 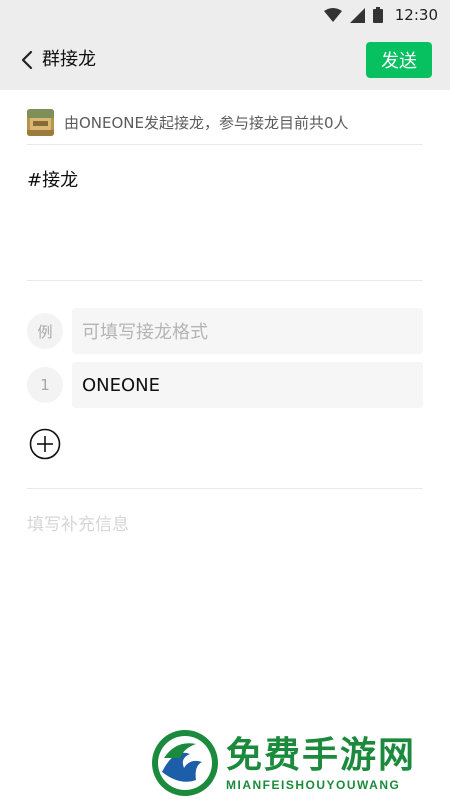 What do you see at coordinates (40, 122) in the screenshot?
I see `avatar` at bounding box center [40, 122].